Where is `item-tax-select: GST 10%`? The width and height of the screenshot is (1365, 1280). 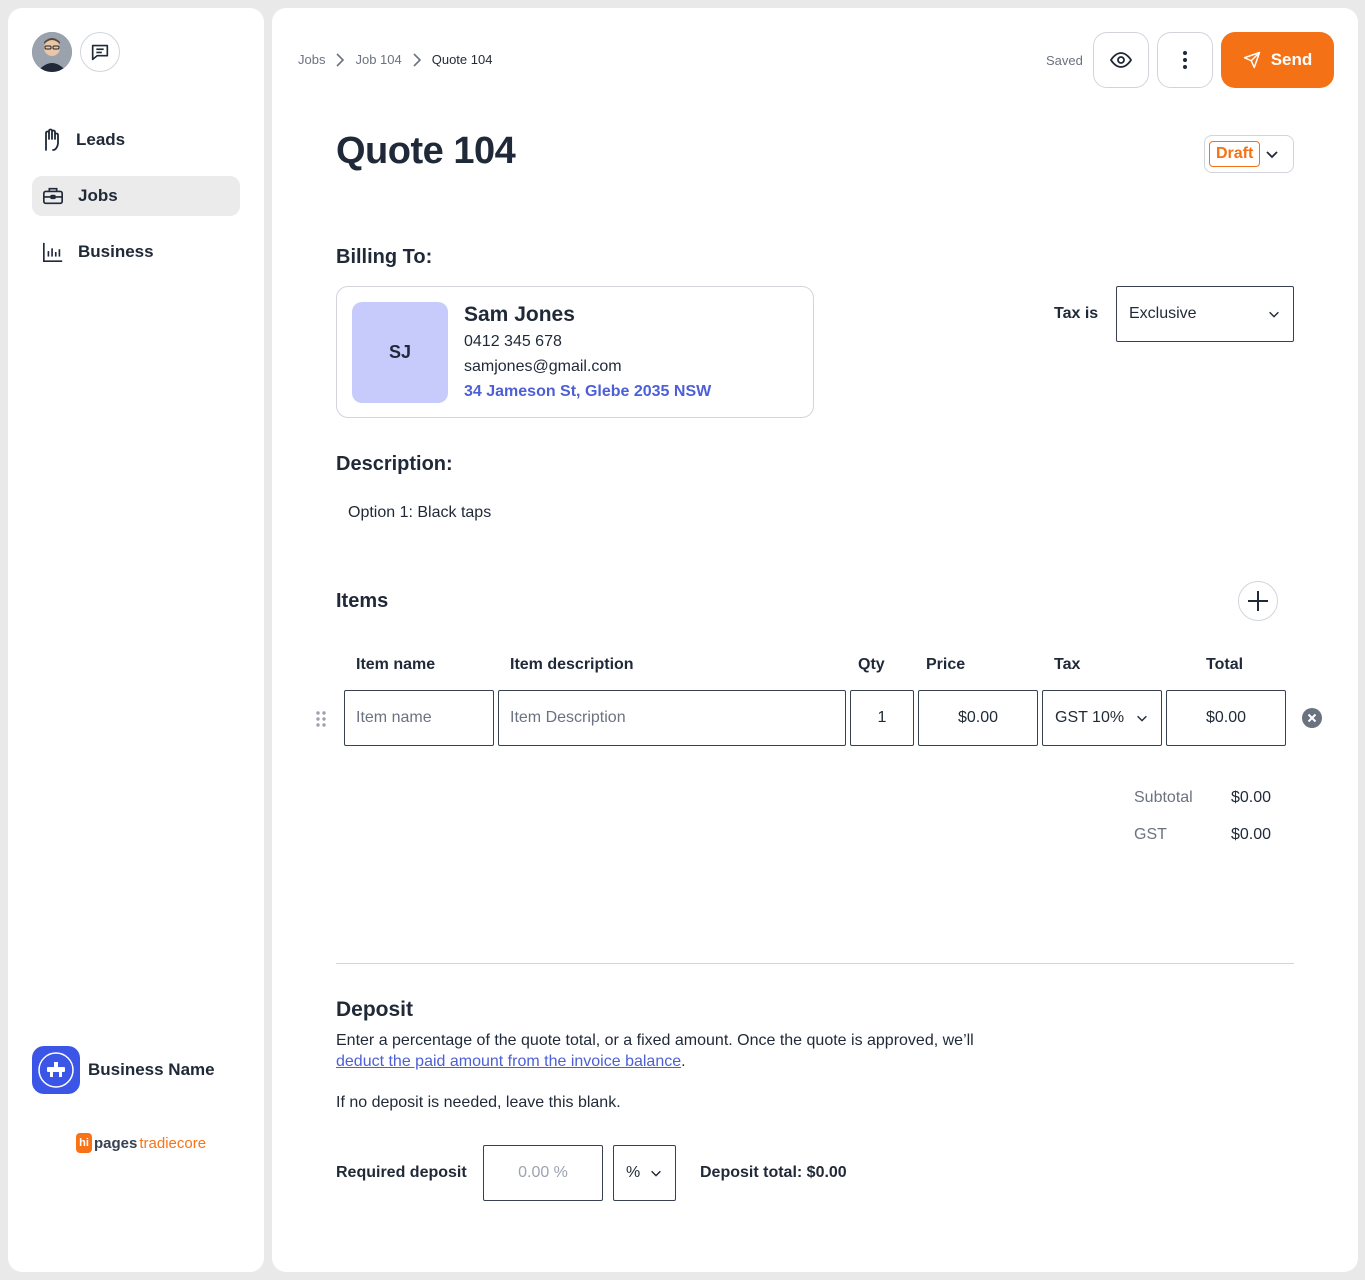 item-tax-select: GST 10% is located at coordinates (1102, 718).